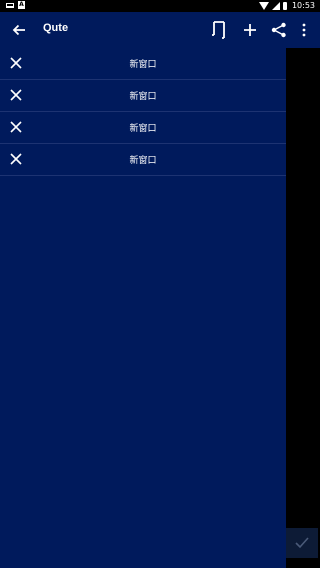  I want to click on share-icon, so click(278, 30).